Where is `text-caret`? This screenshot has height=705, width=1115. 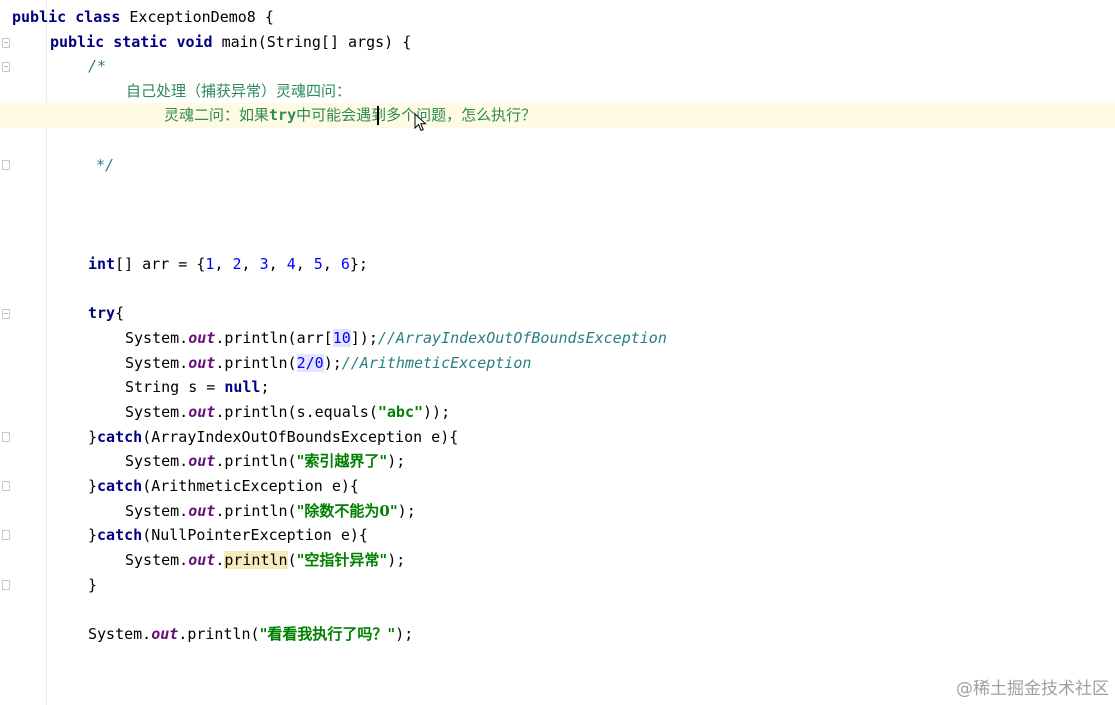
text-caret is located at coordinates (378, 115).